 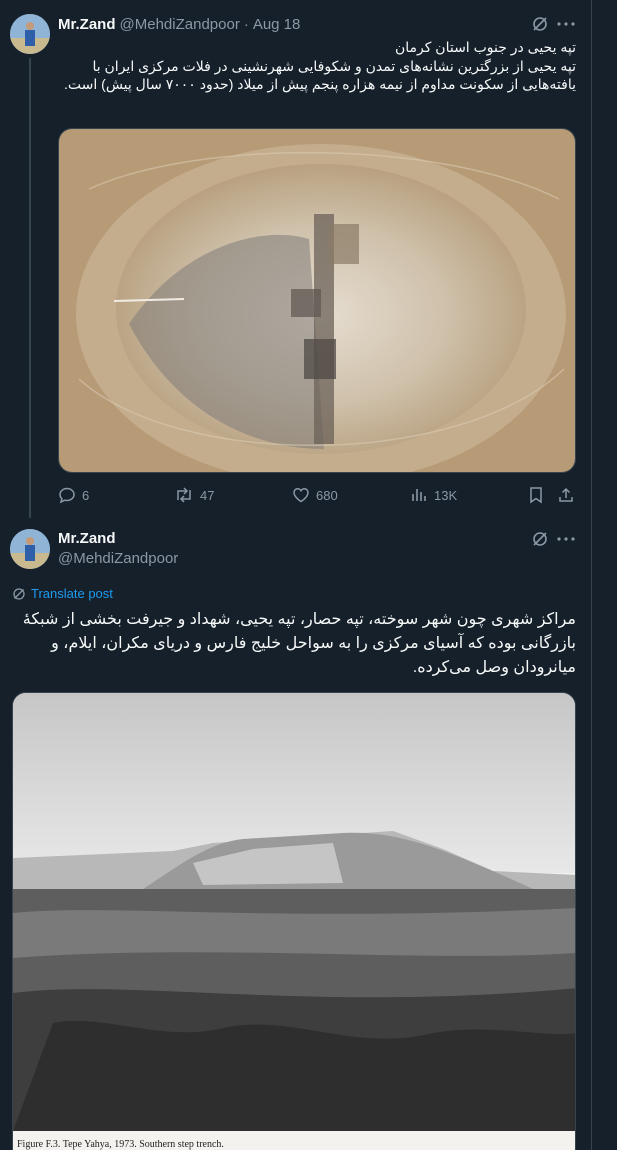 I want to click on translate-icon, so click(x=19, y=593).